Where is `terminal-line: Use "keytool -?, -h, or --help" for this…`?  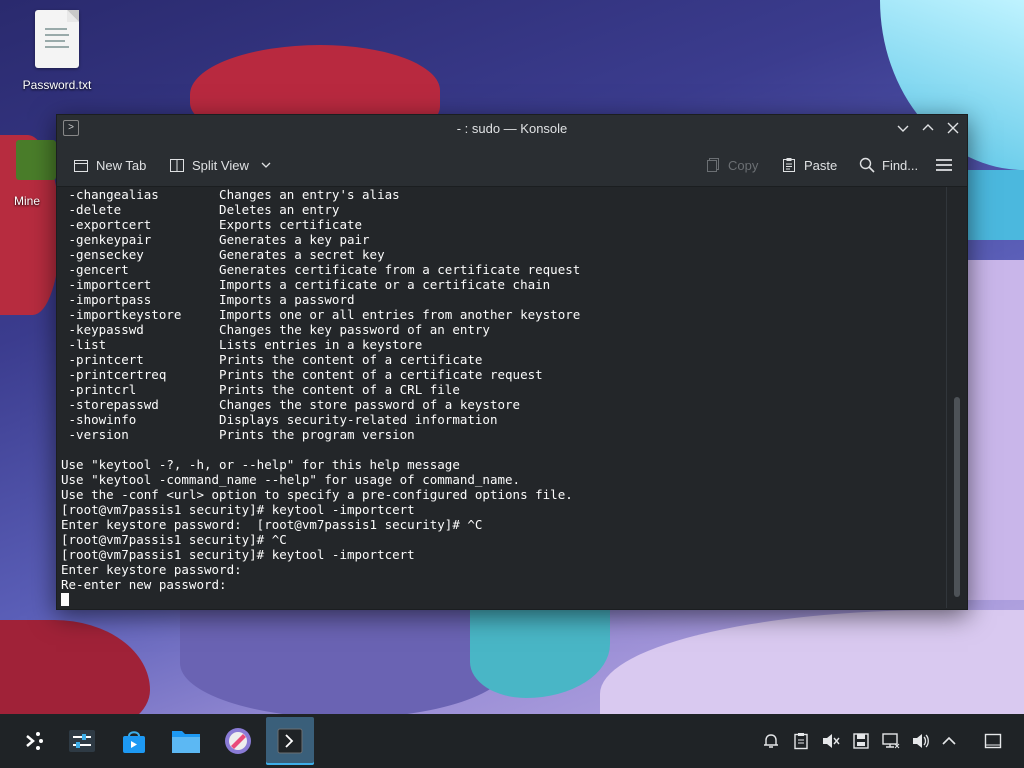 terminal-line: Use "keytool -?, -h, or --help" for this… is located at coordinates (260, 464).